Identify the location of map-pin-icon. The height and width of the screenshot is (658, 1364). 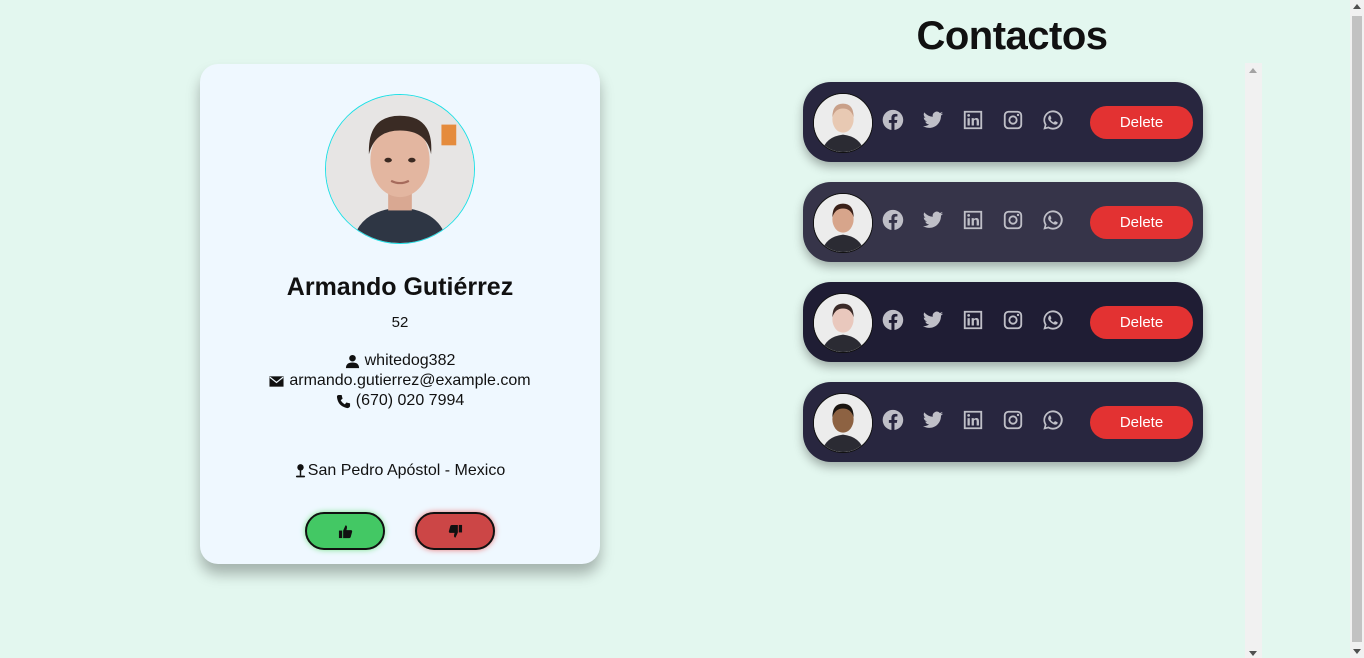
(300, 471).